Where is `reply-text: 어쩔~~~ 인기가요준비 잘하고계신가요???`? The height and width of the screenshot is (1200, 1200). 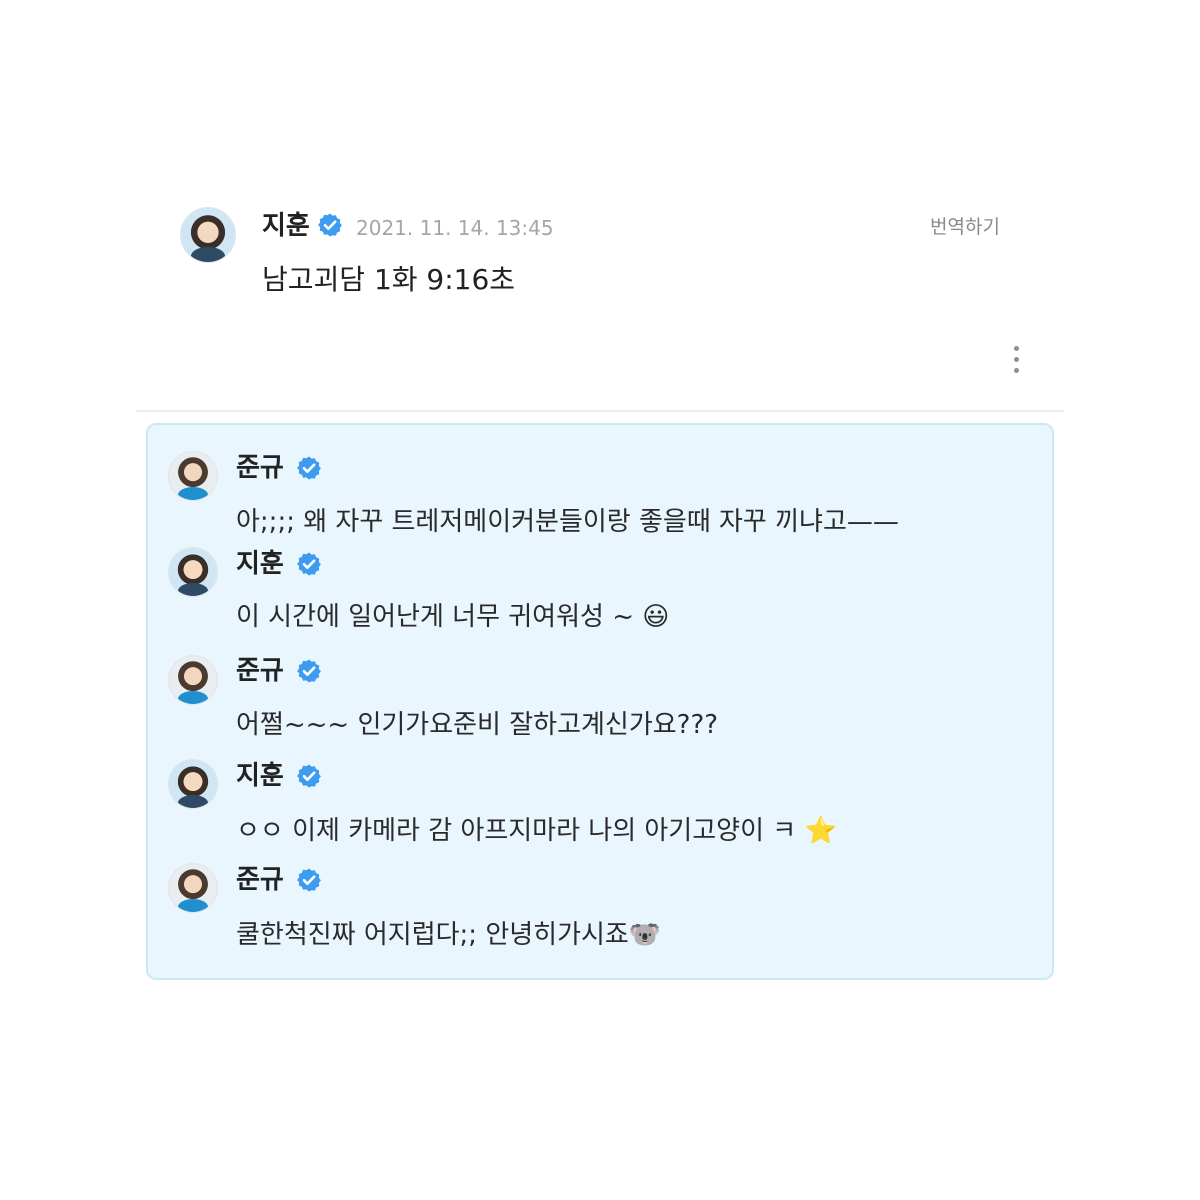
reply-text: 어쩔~~~ 인기가요준비 잘하고계신가요??? is located at coordinates (477, 725).